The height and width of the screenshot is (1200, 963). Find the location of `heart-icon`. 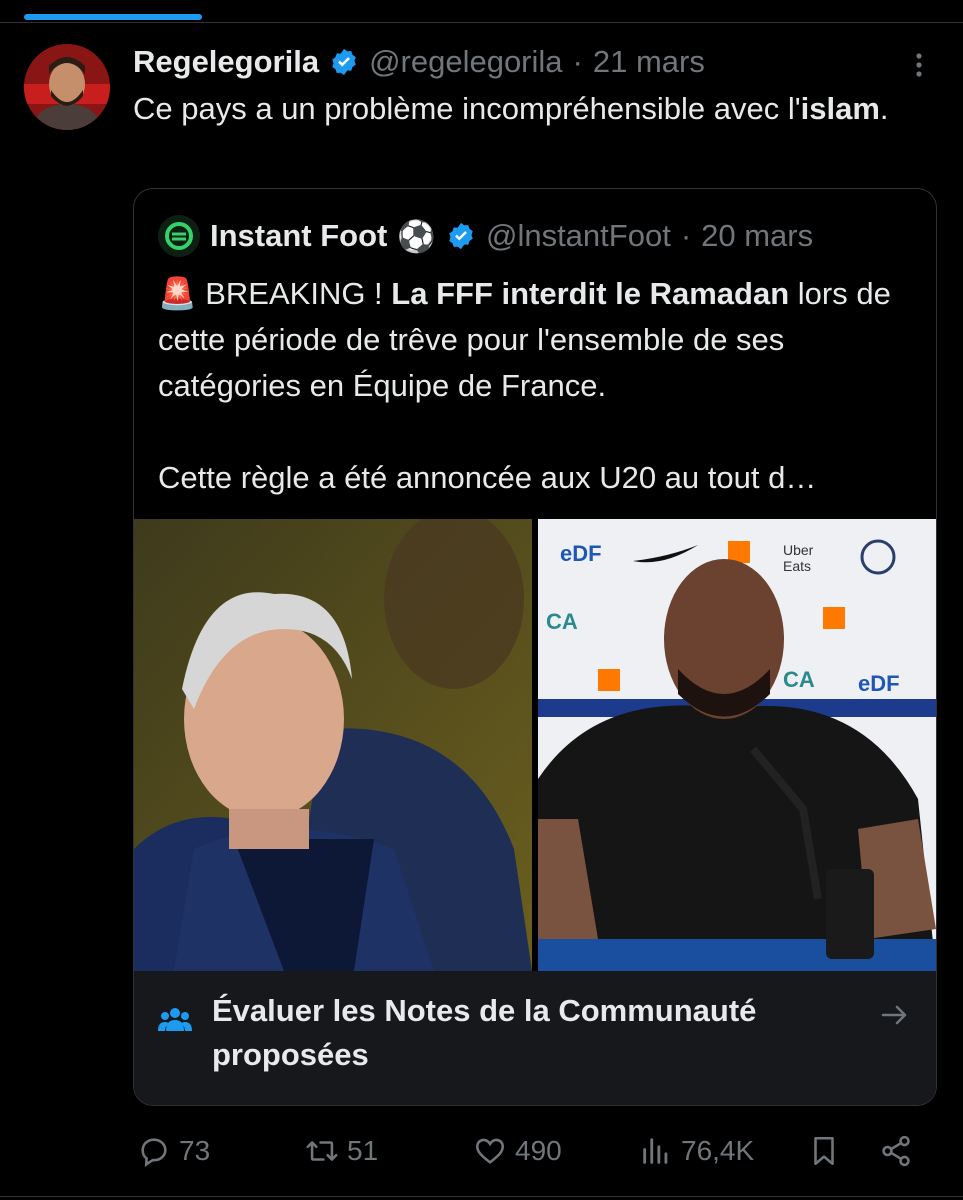

heart-icon is located at coordinates (490, 1151).